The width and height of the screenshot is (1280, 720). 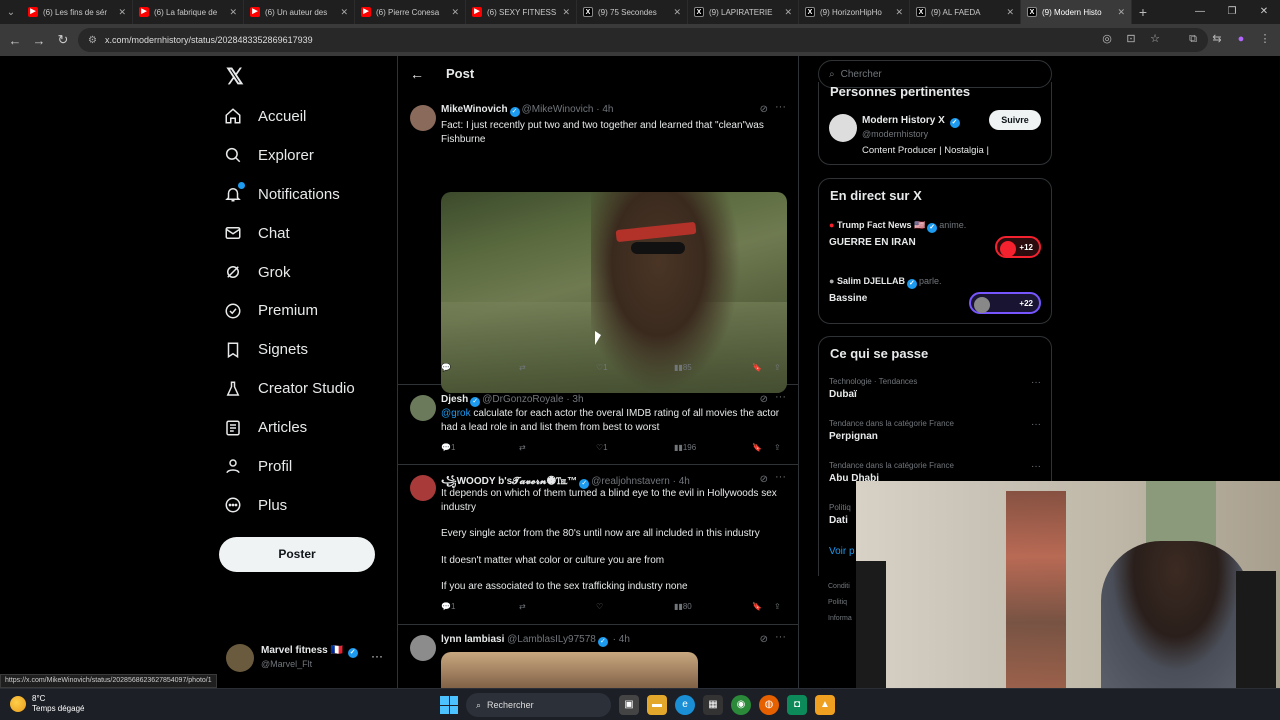 I want to click on forward-icon: →, so click(x=39, y=40).